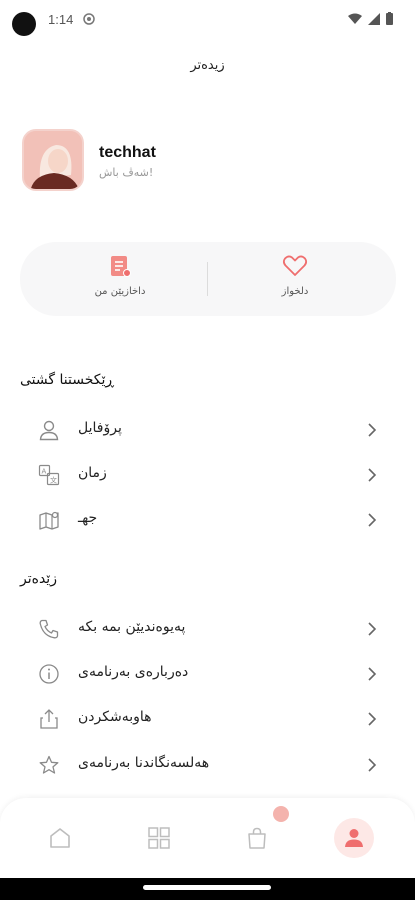 The width and height of the screenshot is (415, 900). Describe the element at coordinates (207, 279) in the screenshot. I see `quick-actions-divider` at that location.